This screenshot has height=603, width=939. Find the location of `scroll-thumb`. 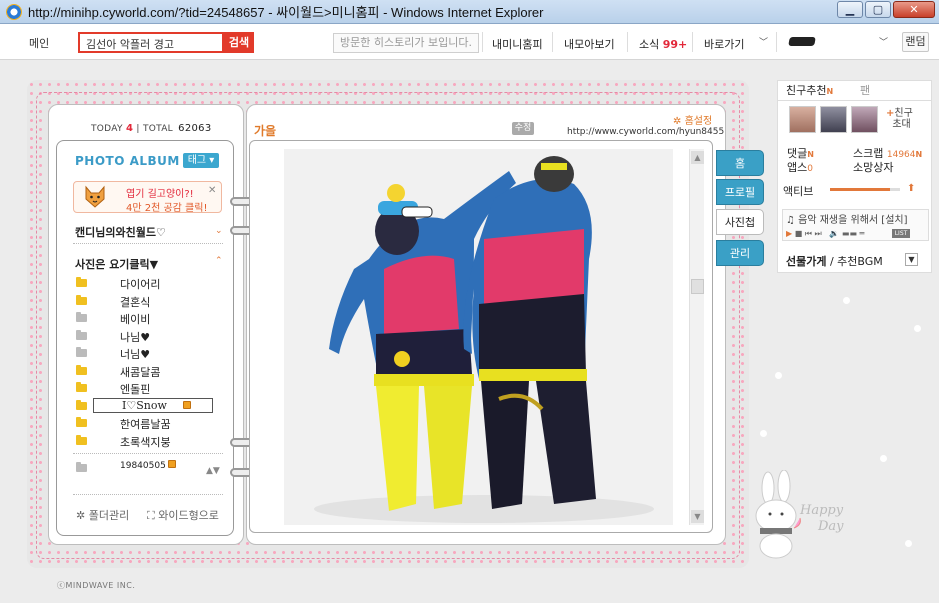

scroll-thumb is located at coordinates (697, 286).